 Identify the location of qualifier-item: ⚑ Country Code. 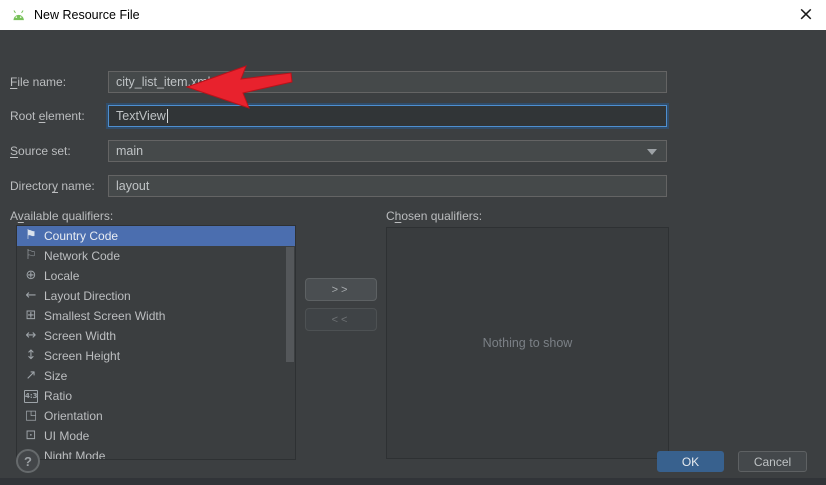
(156, 236).